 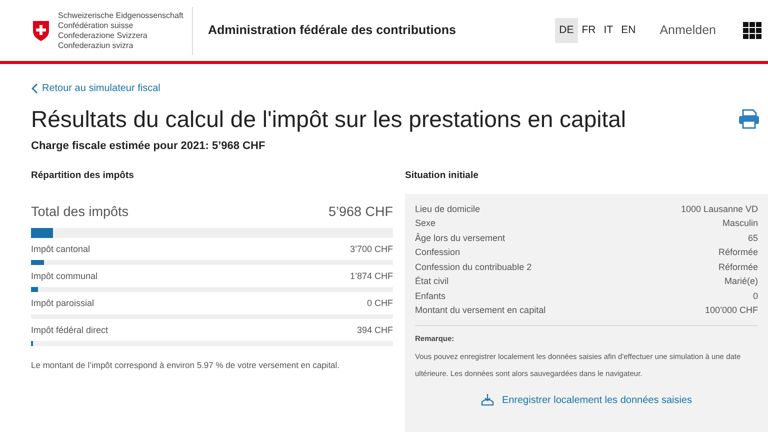 What do you see at coordinates (360, 211) in the screenshot?
I see `total-amount: 5’968 CHF` at bounding box center [360, 211].